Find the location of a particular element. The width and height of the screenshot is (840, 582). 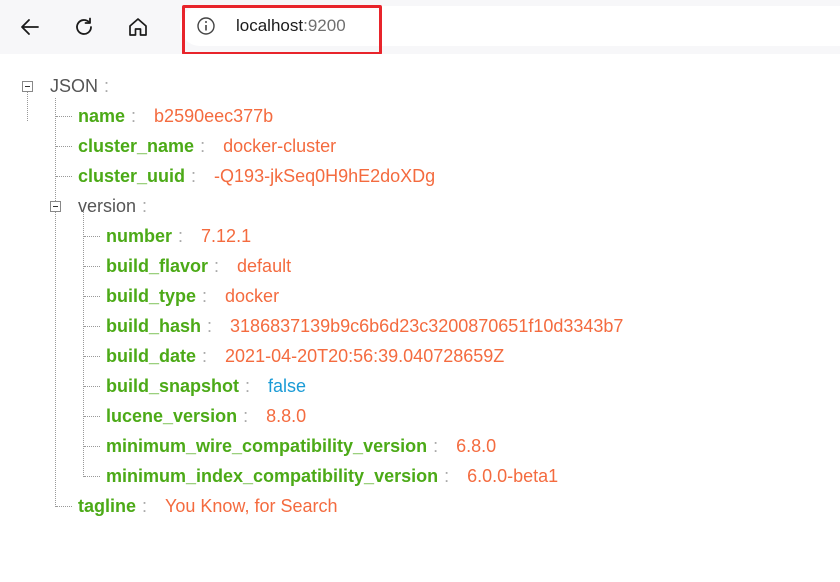

url-port: :9200 is located at coordinates (324, 25).